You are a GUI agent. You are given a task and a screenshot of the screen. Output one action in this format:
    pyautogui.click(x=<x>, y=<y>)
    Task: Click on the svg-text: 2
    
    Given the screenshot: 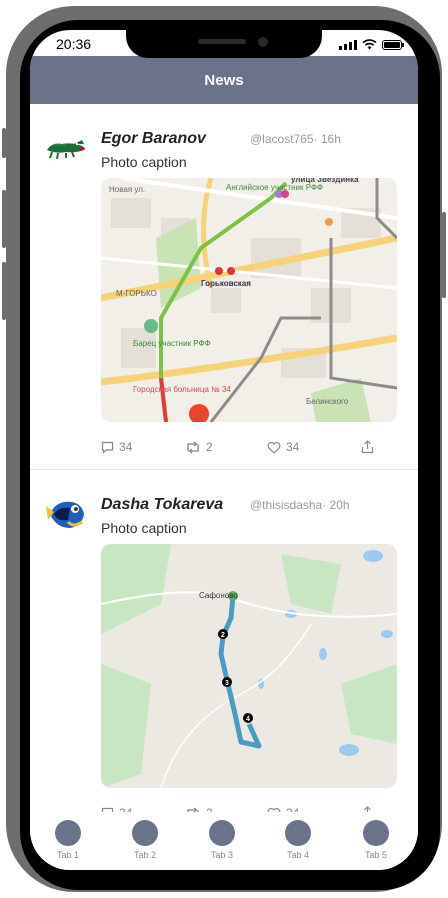 What is the action you would take?
    pyautogui.click(x=223, y=635)
    